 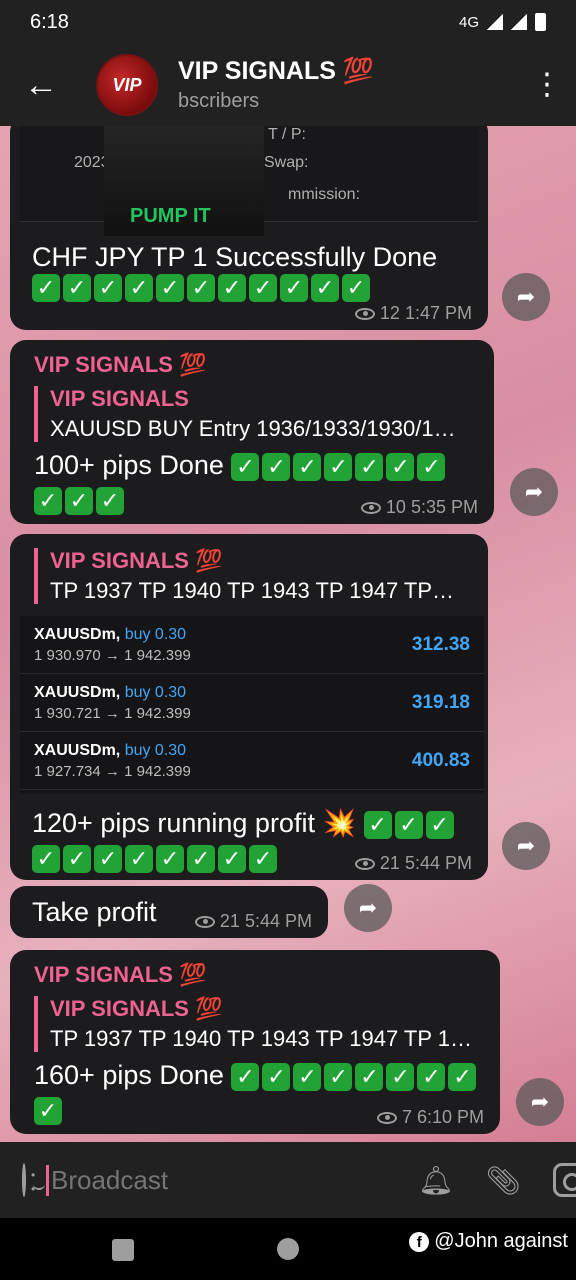 I want to click on trade-profit: 400.83, so click(x=440, y=760).